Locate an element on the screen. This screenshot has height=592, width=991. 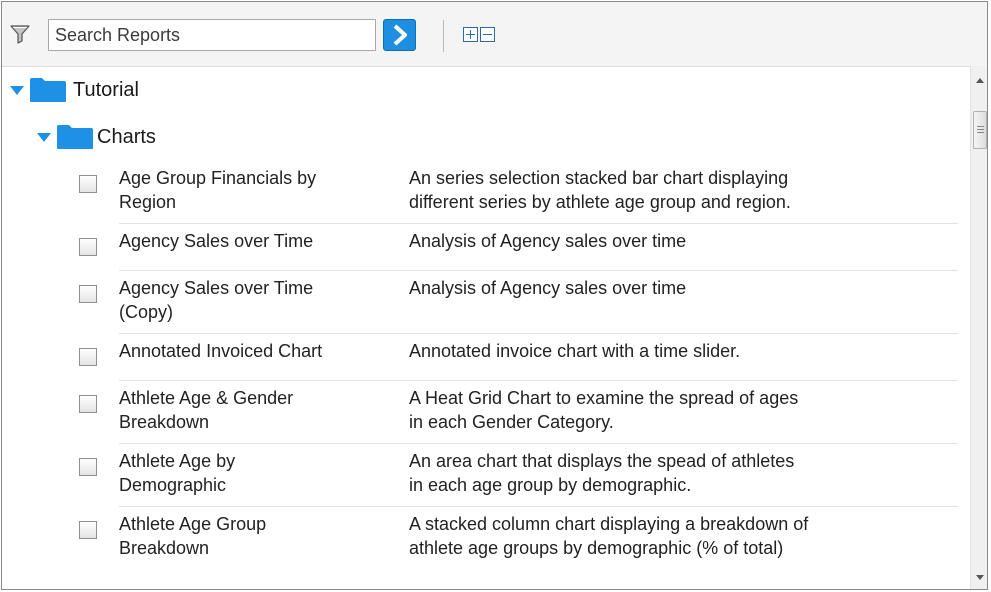
toolbar is located at coordinates (494, 34).